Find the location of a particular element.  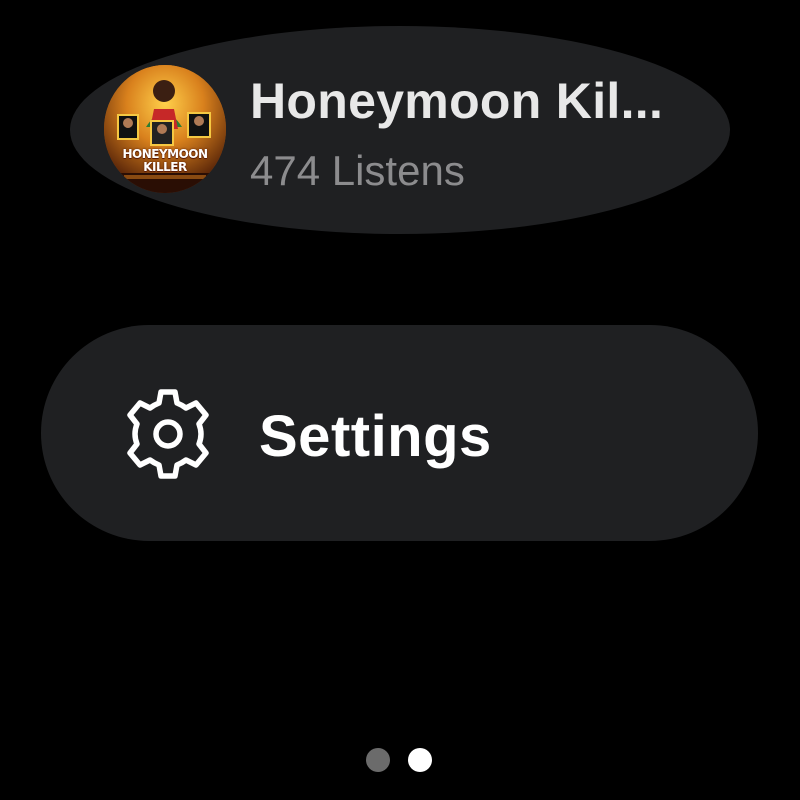

thumbnail-title-line-2: KILLER is located at coordinates (165, 167).